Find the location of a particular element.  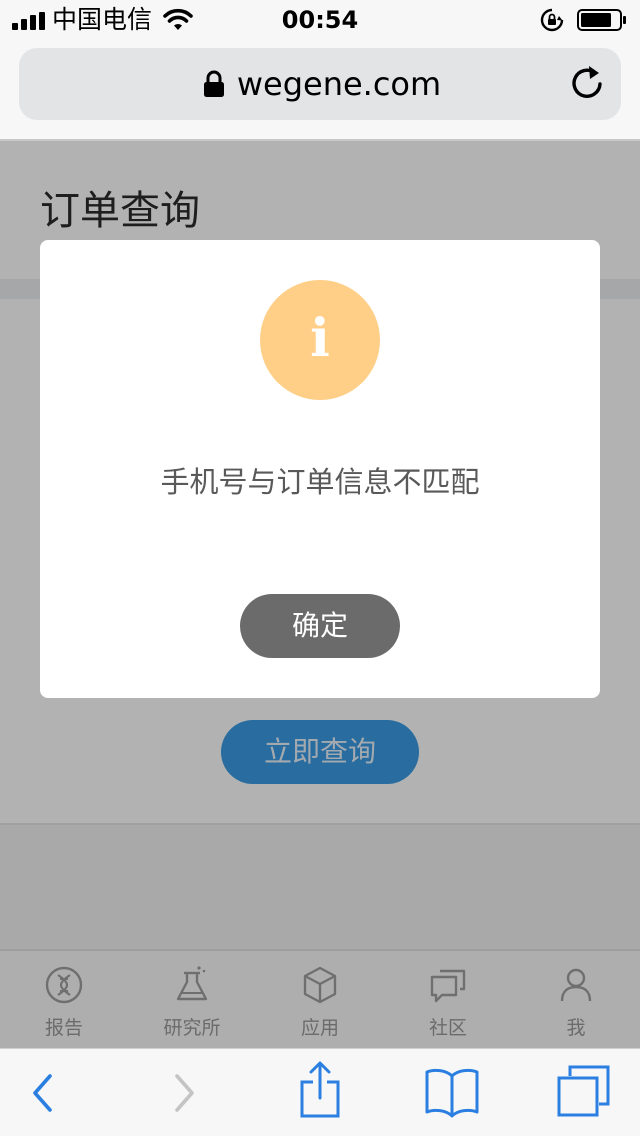

confirm-button: 确定 is located at coordinates (320, 626).